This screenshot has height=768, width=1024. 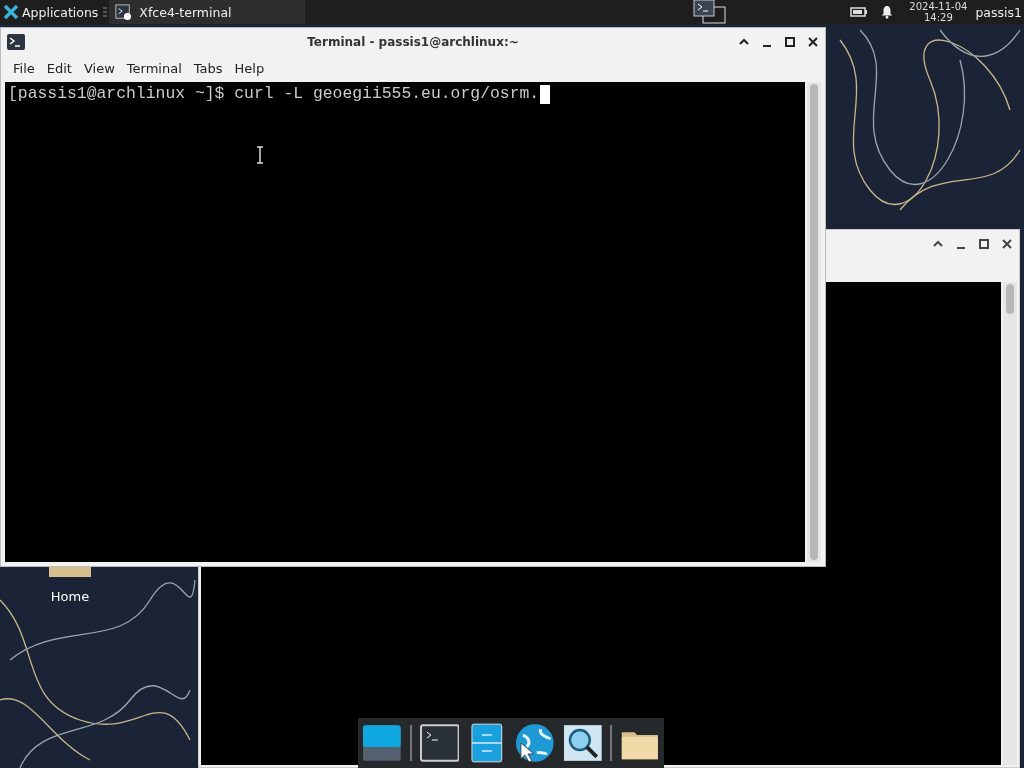 What do you see at coordinates (208, 68) in the screenshot?
I see `menu-item: Tabs` at bounding box center [208, 68].